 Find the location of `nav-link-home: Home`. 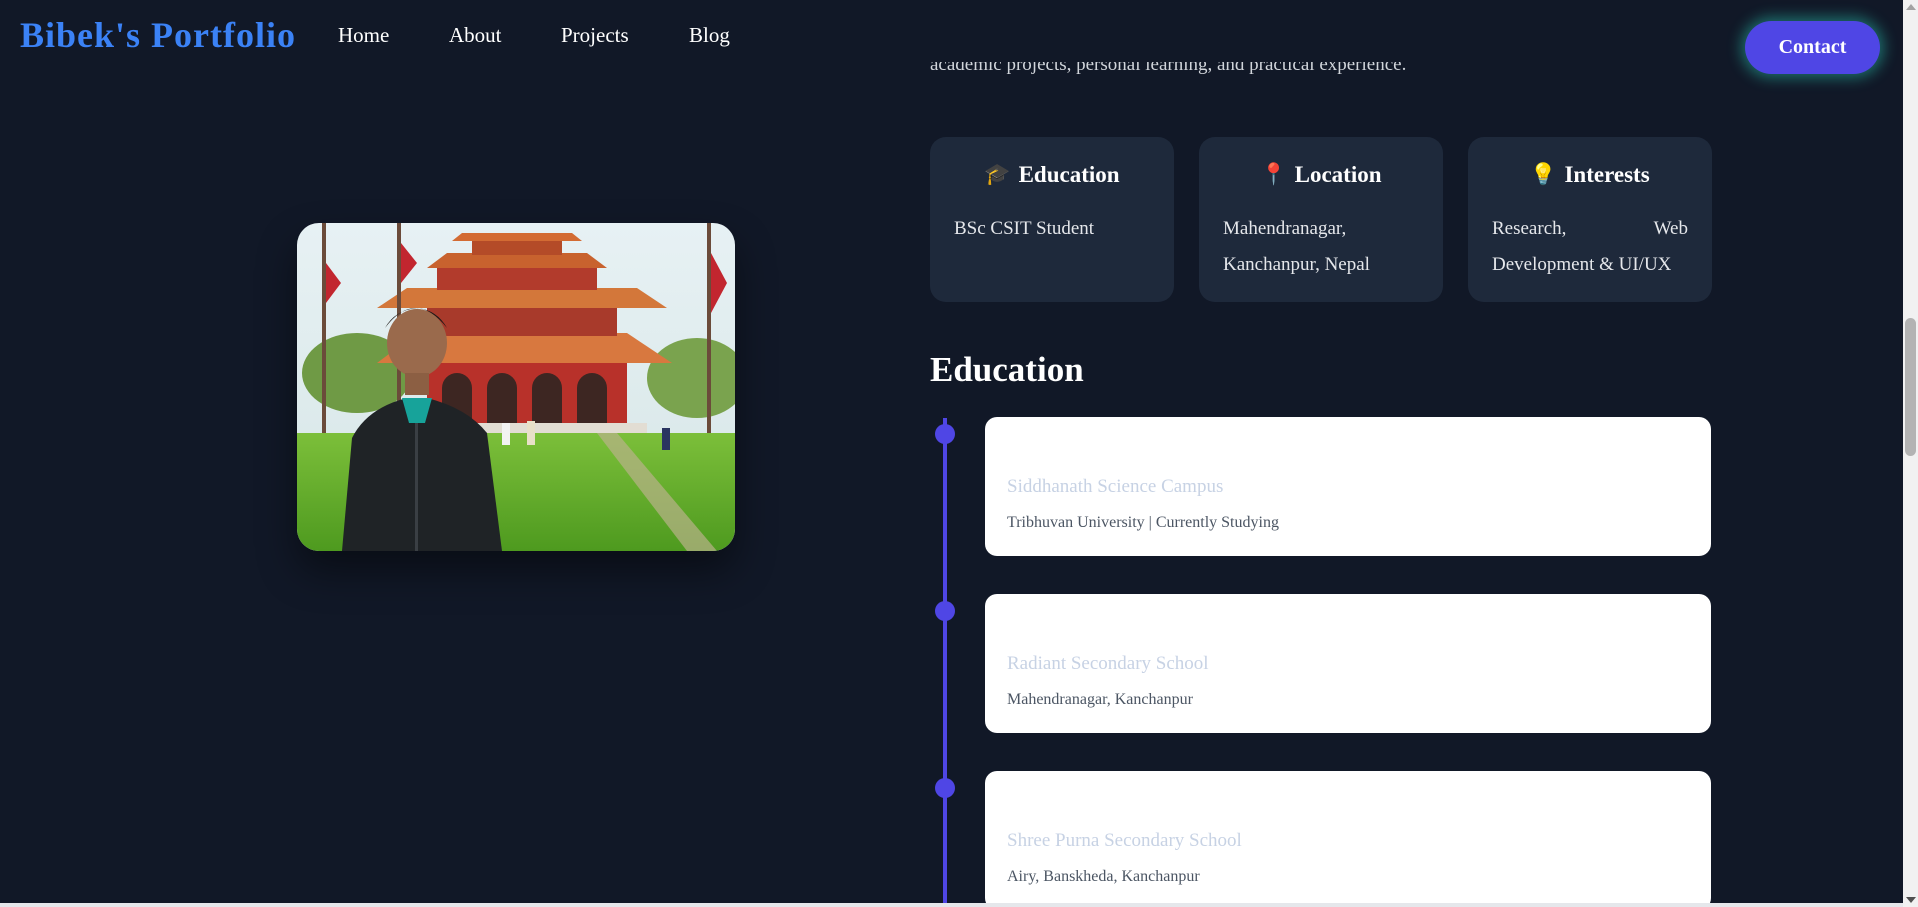

nav-link-home: Home is located at coordinates (363, 35).